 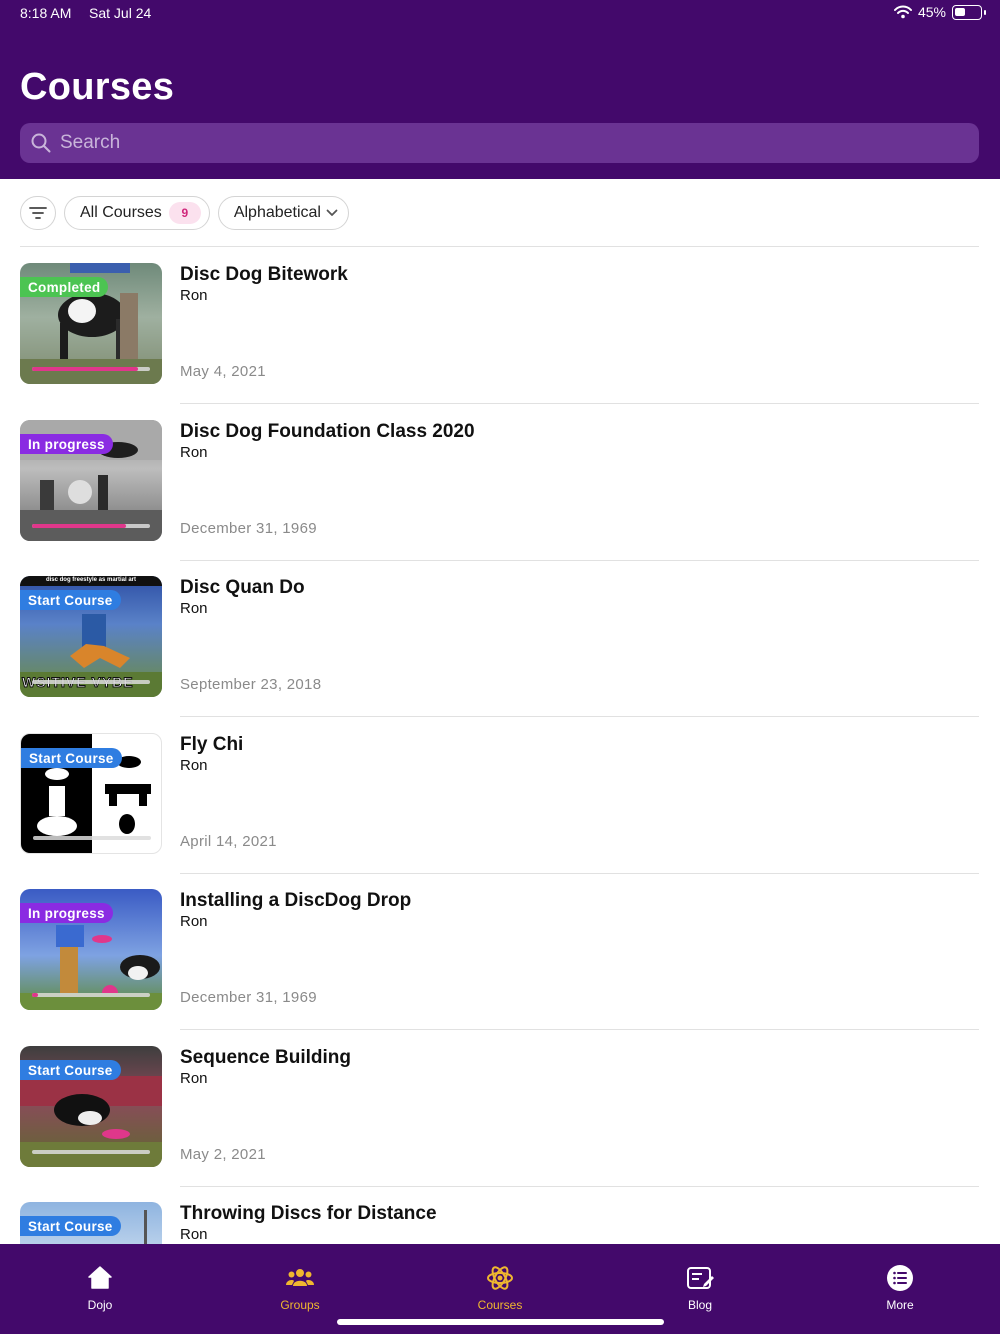 What do you see at coordinates (223, 371) in the screenshot?
I see `course-date: May 4, 2021` at bounding box center [223, 371].